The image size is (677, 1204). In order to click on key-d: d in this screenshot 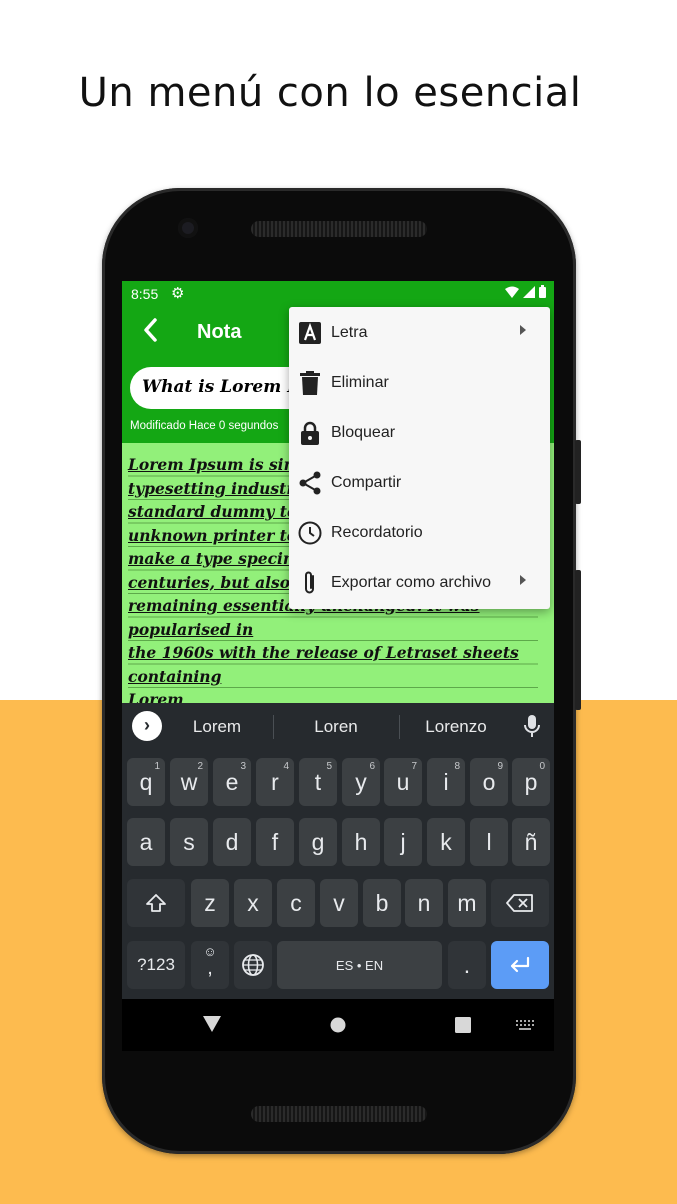, I will do `click(232, 842)`.